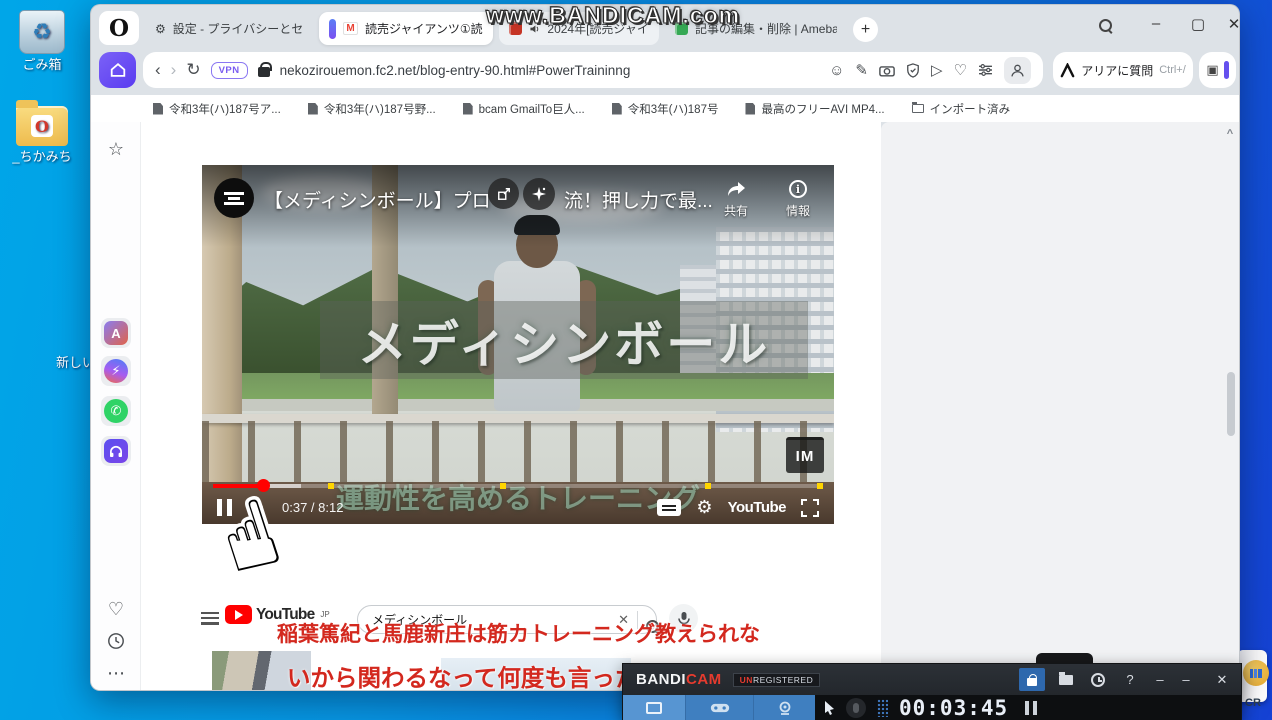  What do you see at coordinates (116, 641) in the screenshot?
I see `history-clock-icon` at bounding box center [116, 641].